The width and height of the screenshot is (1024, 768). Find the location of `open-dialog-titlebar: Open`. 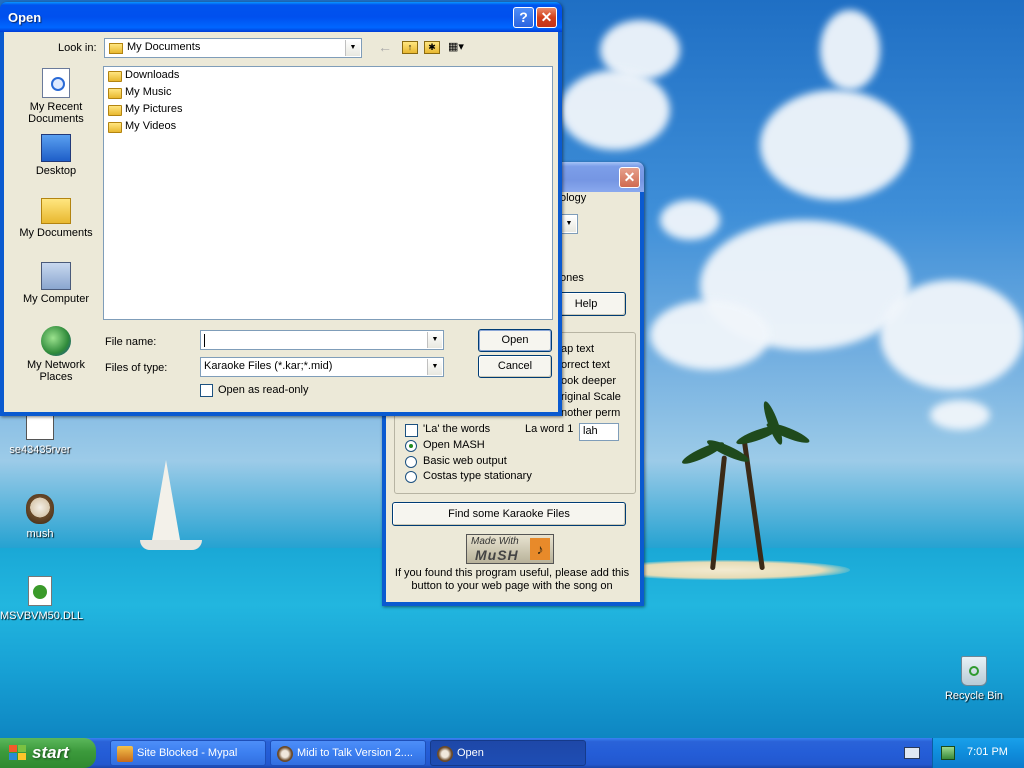

open-dialog-titlebar: Open is located at coordinates (281, 17).